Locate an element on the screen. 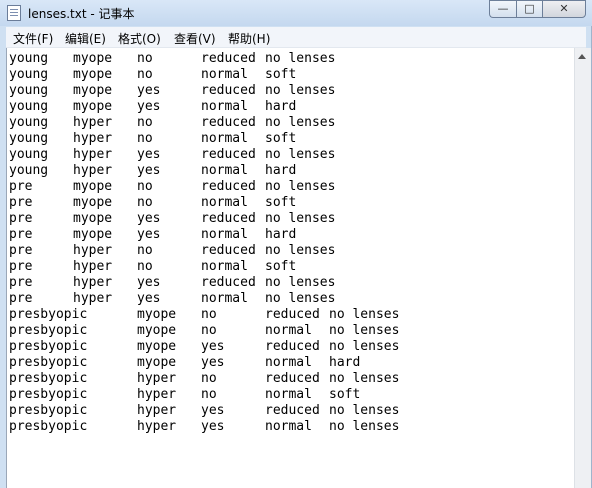 This screenshot has height=488, width=592. minimize-button: — is located at coordinates (502, 9).